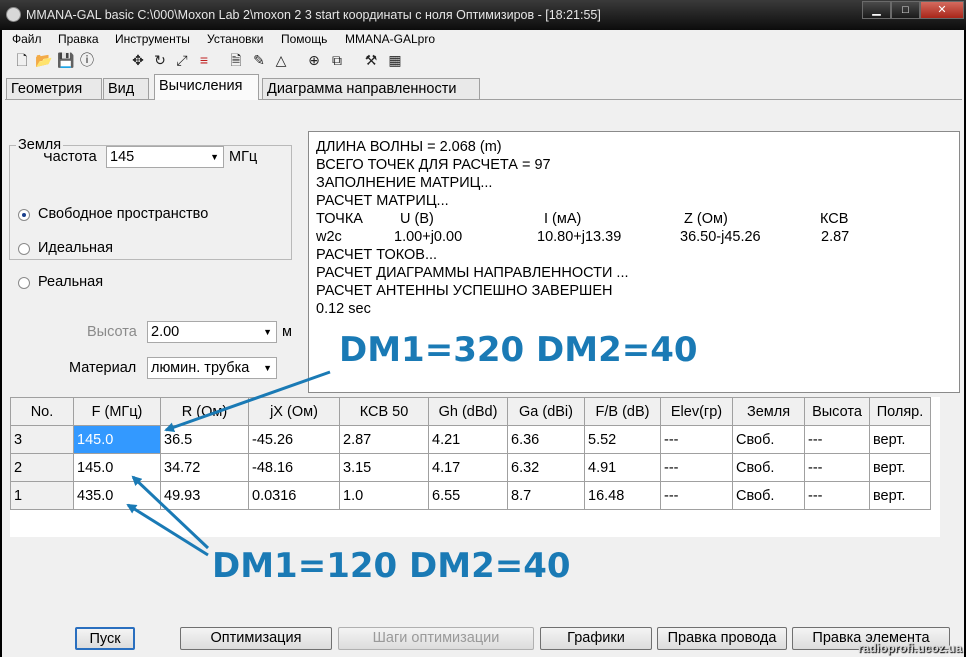 Image resolution: width=966 pixels, height=657 pixels. Describe the element at coordinates (546, 467) in the screenshot. I see `table-cell: 6.32` at that location.